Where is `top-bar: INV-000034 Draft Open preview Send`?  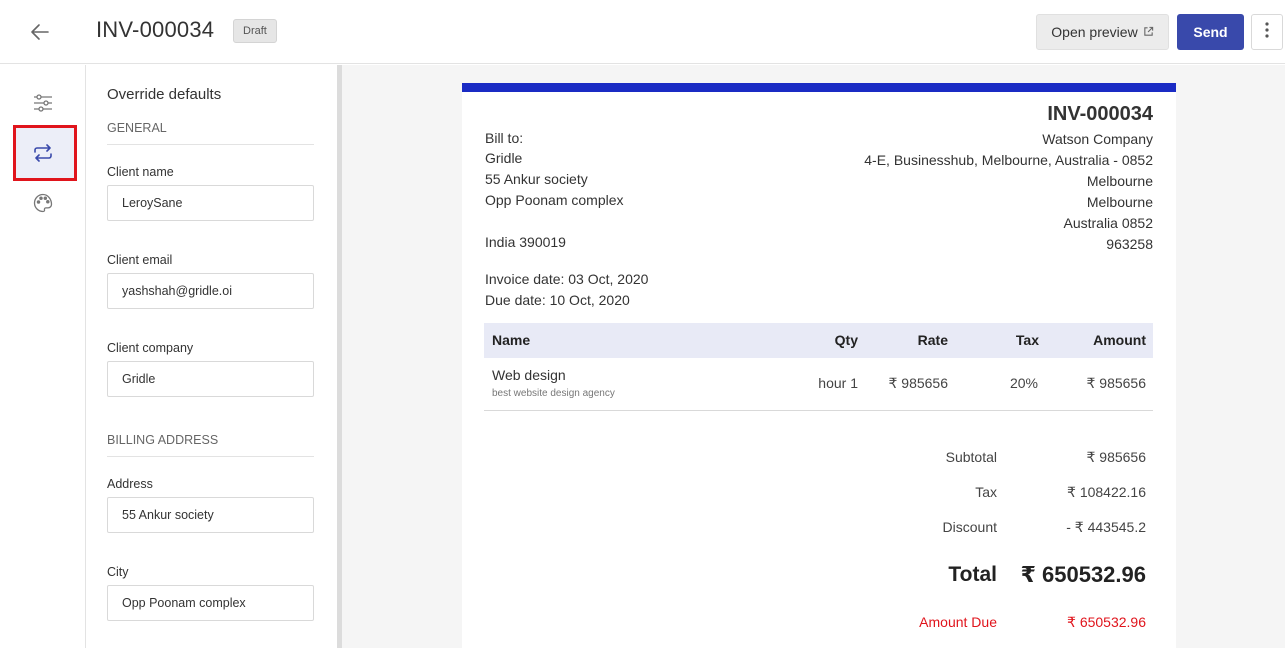 top-bar: INV-000034 Draft Open preview Send is located at coordinates (642, 32).